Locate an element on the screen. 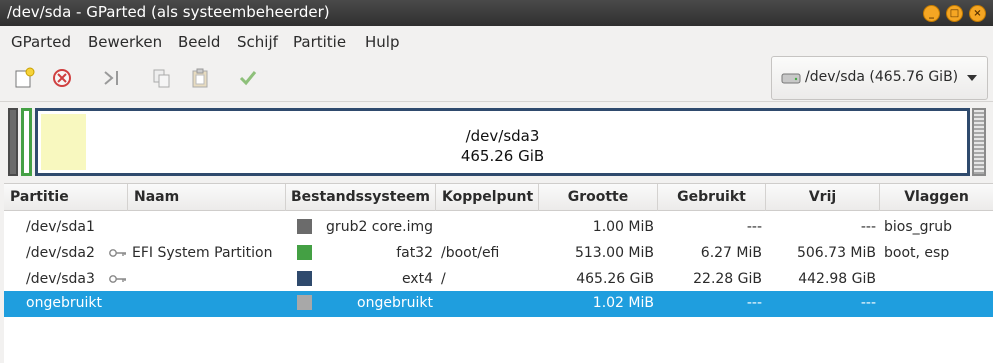 Image resolution: width=993 pixels, height=363 pixels. cell-filesystem: ongebruikt is located at coordinates (395, 303).